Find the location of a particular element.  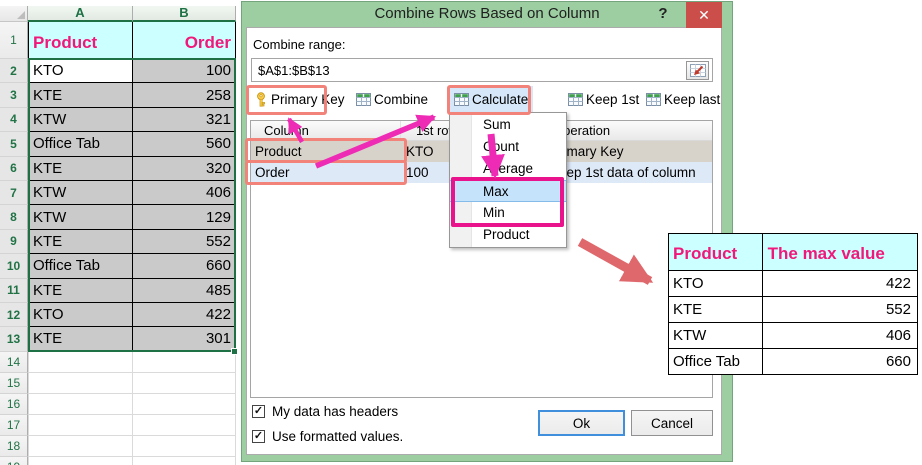

cell-b7: 406 is located at coordinates (184, 193).